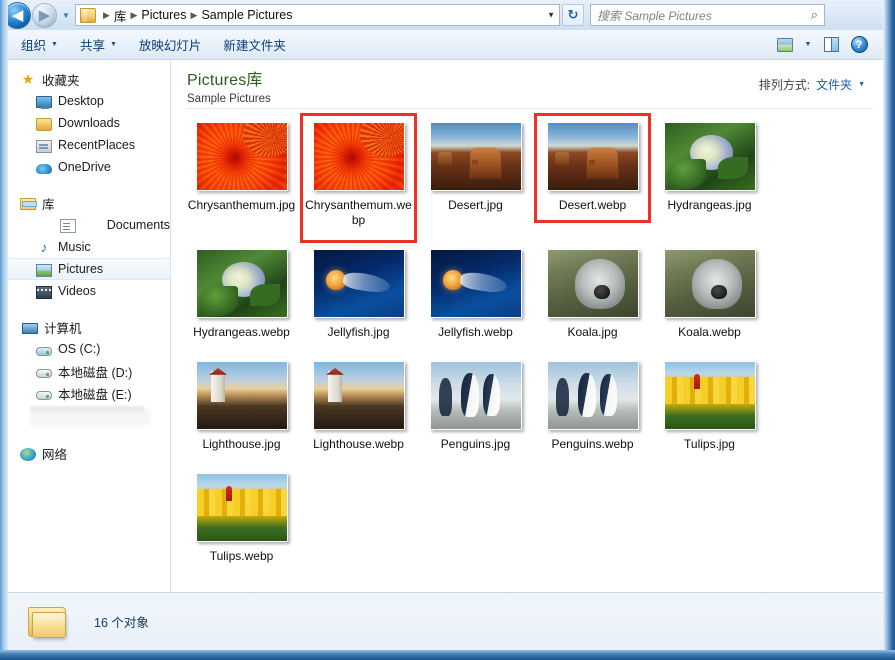 The image size is (895, 660). What do you see at coordinates (808, 45) in the screenshot?
I see `change-view-caret: ▼` at bounding box center [808, 45].